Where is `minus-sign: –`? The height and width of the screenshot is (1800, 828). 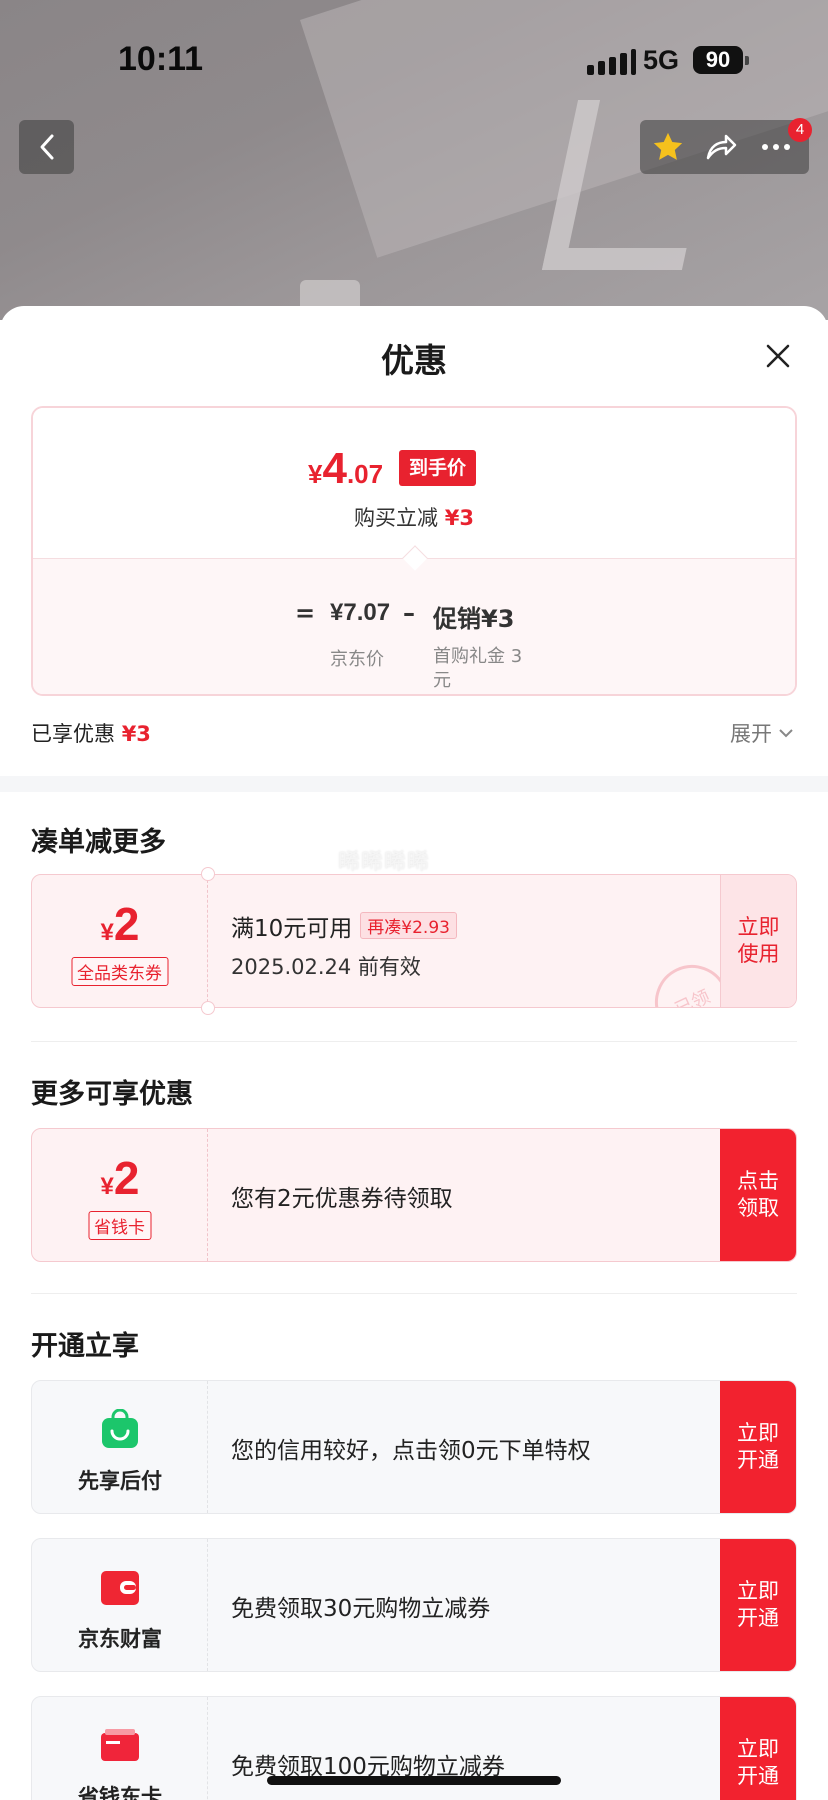 minus-sign: – is located at coordinates (409, 613).